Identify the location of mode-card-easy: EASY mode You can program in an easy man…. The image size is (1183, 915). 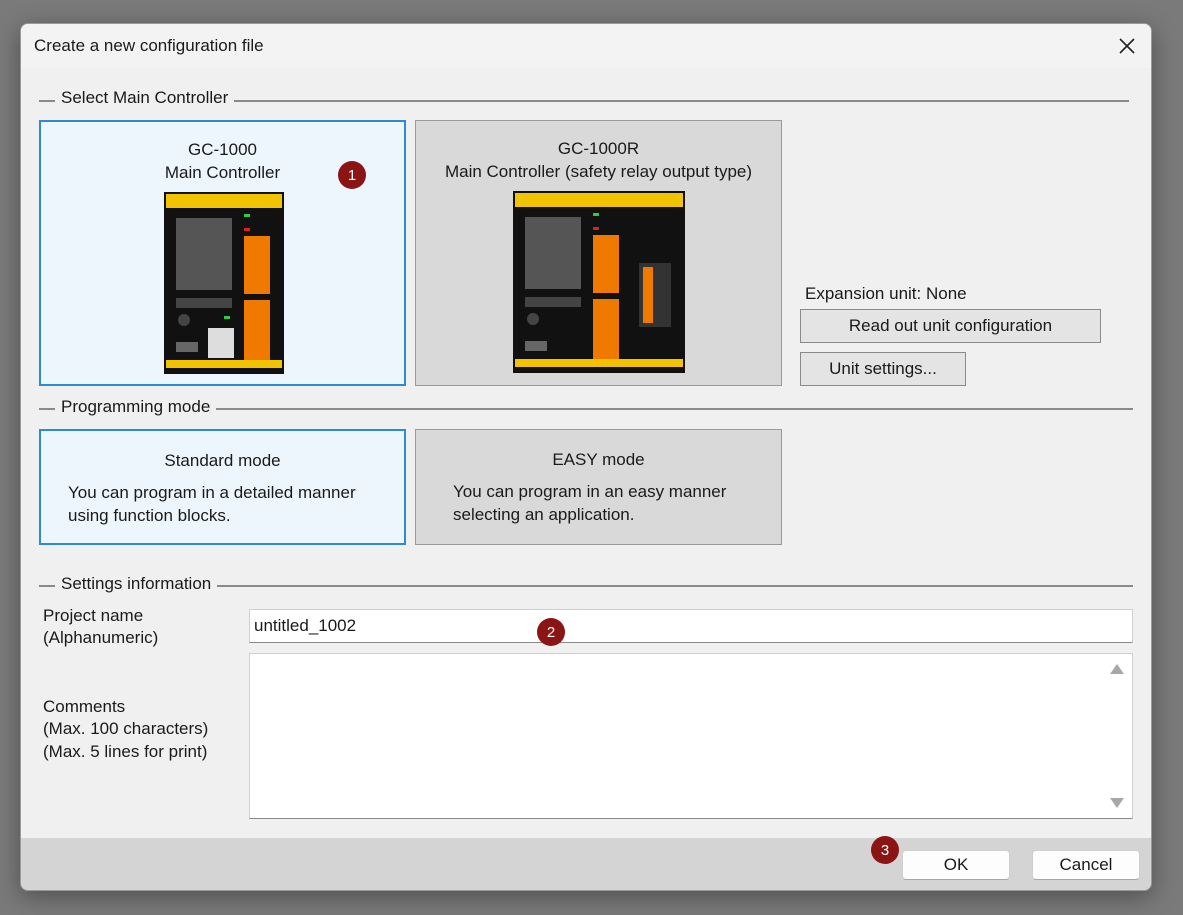
(598, 487).